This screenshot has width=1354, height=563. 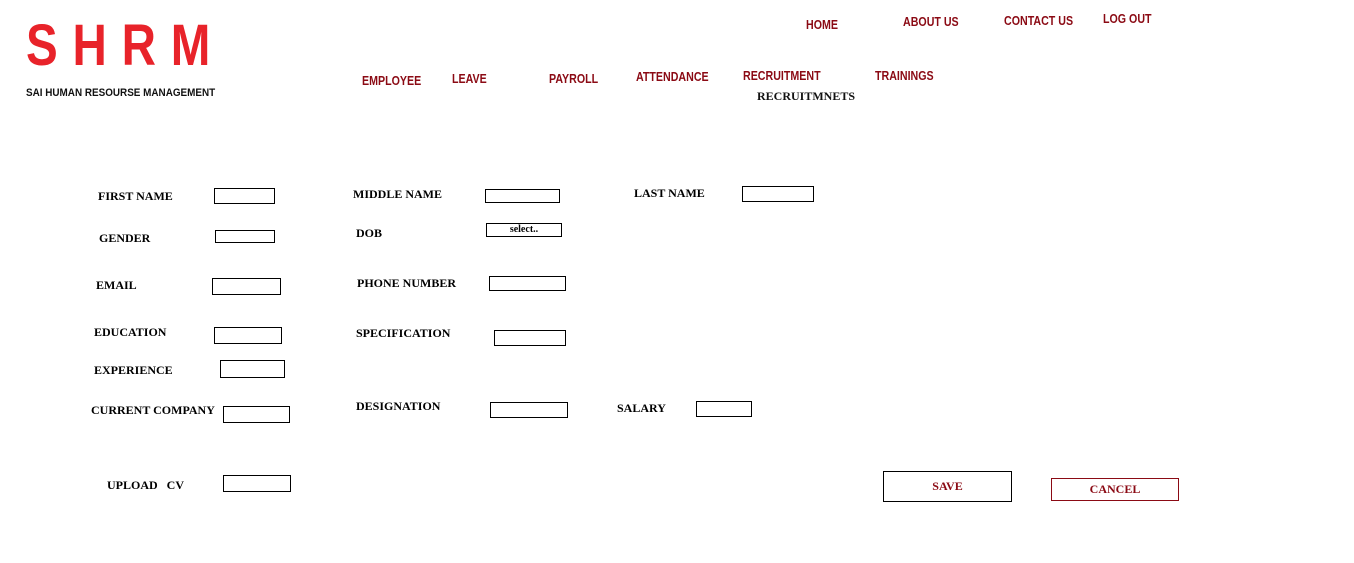 I want to click on upload-cv-label: UPLOAD CV, so click(x=145, y=485).